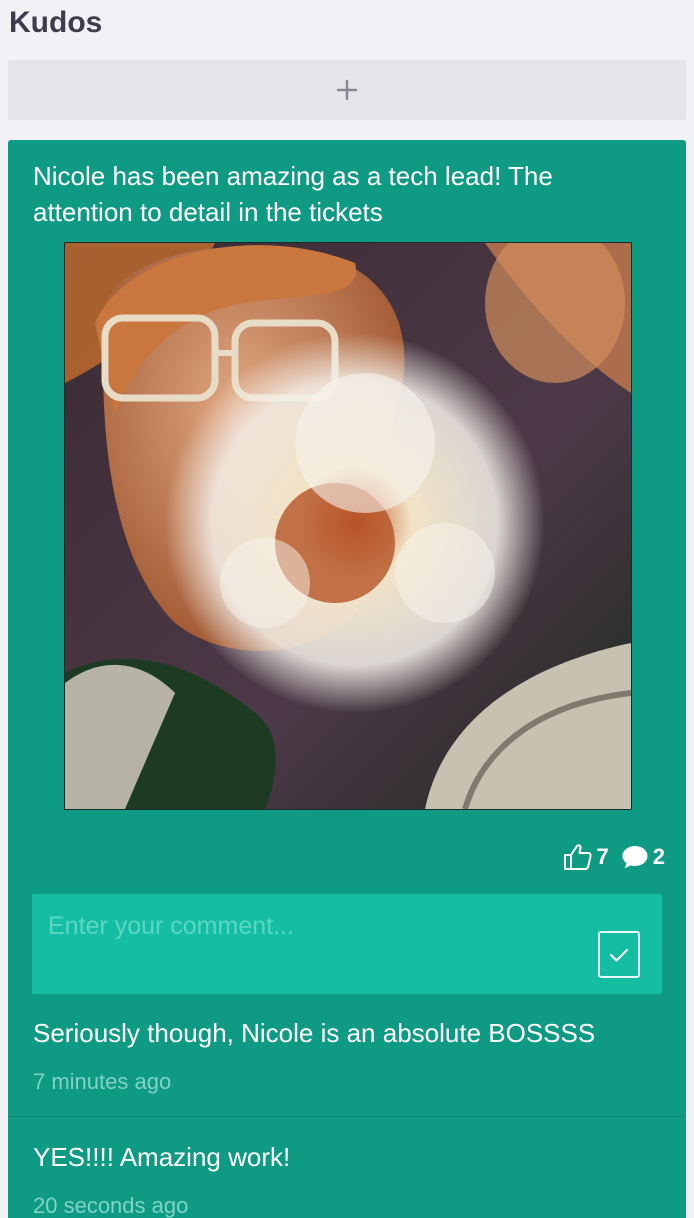  Describe the element at coordinates (577, 857) in the screenshot. I see `thumbs-up-icon` at that location.